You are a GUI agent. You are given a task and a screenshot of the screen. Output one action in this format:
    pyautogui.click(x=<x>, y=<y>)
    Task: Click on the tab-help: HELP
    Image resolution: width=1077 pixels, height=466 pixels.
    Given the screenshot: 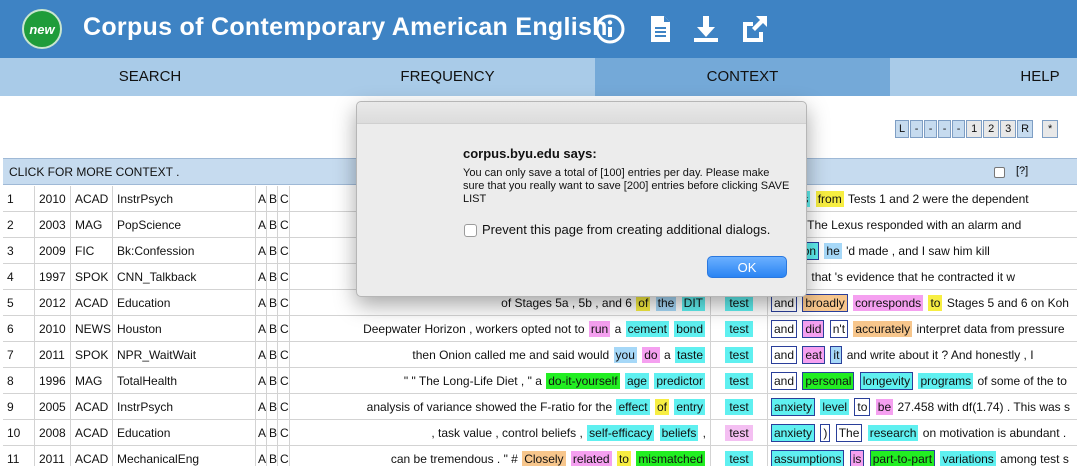 What is the action you would take?
    pyautogui.click(x=983, y=77)
    